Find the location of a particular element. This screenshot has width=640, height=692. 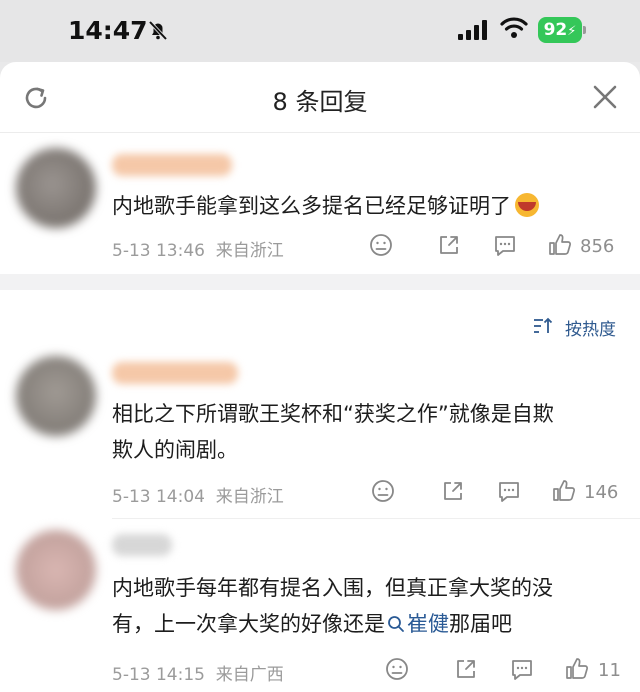

reply-location: 来自浙江 is located at coordinates (249, 497).